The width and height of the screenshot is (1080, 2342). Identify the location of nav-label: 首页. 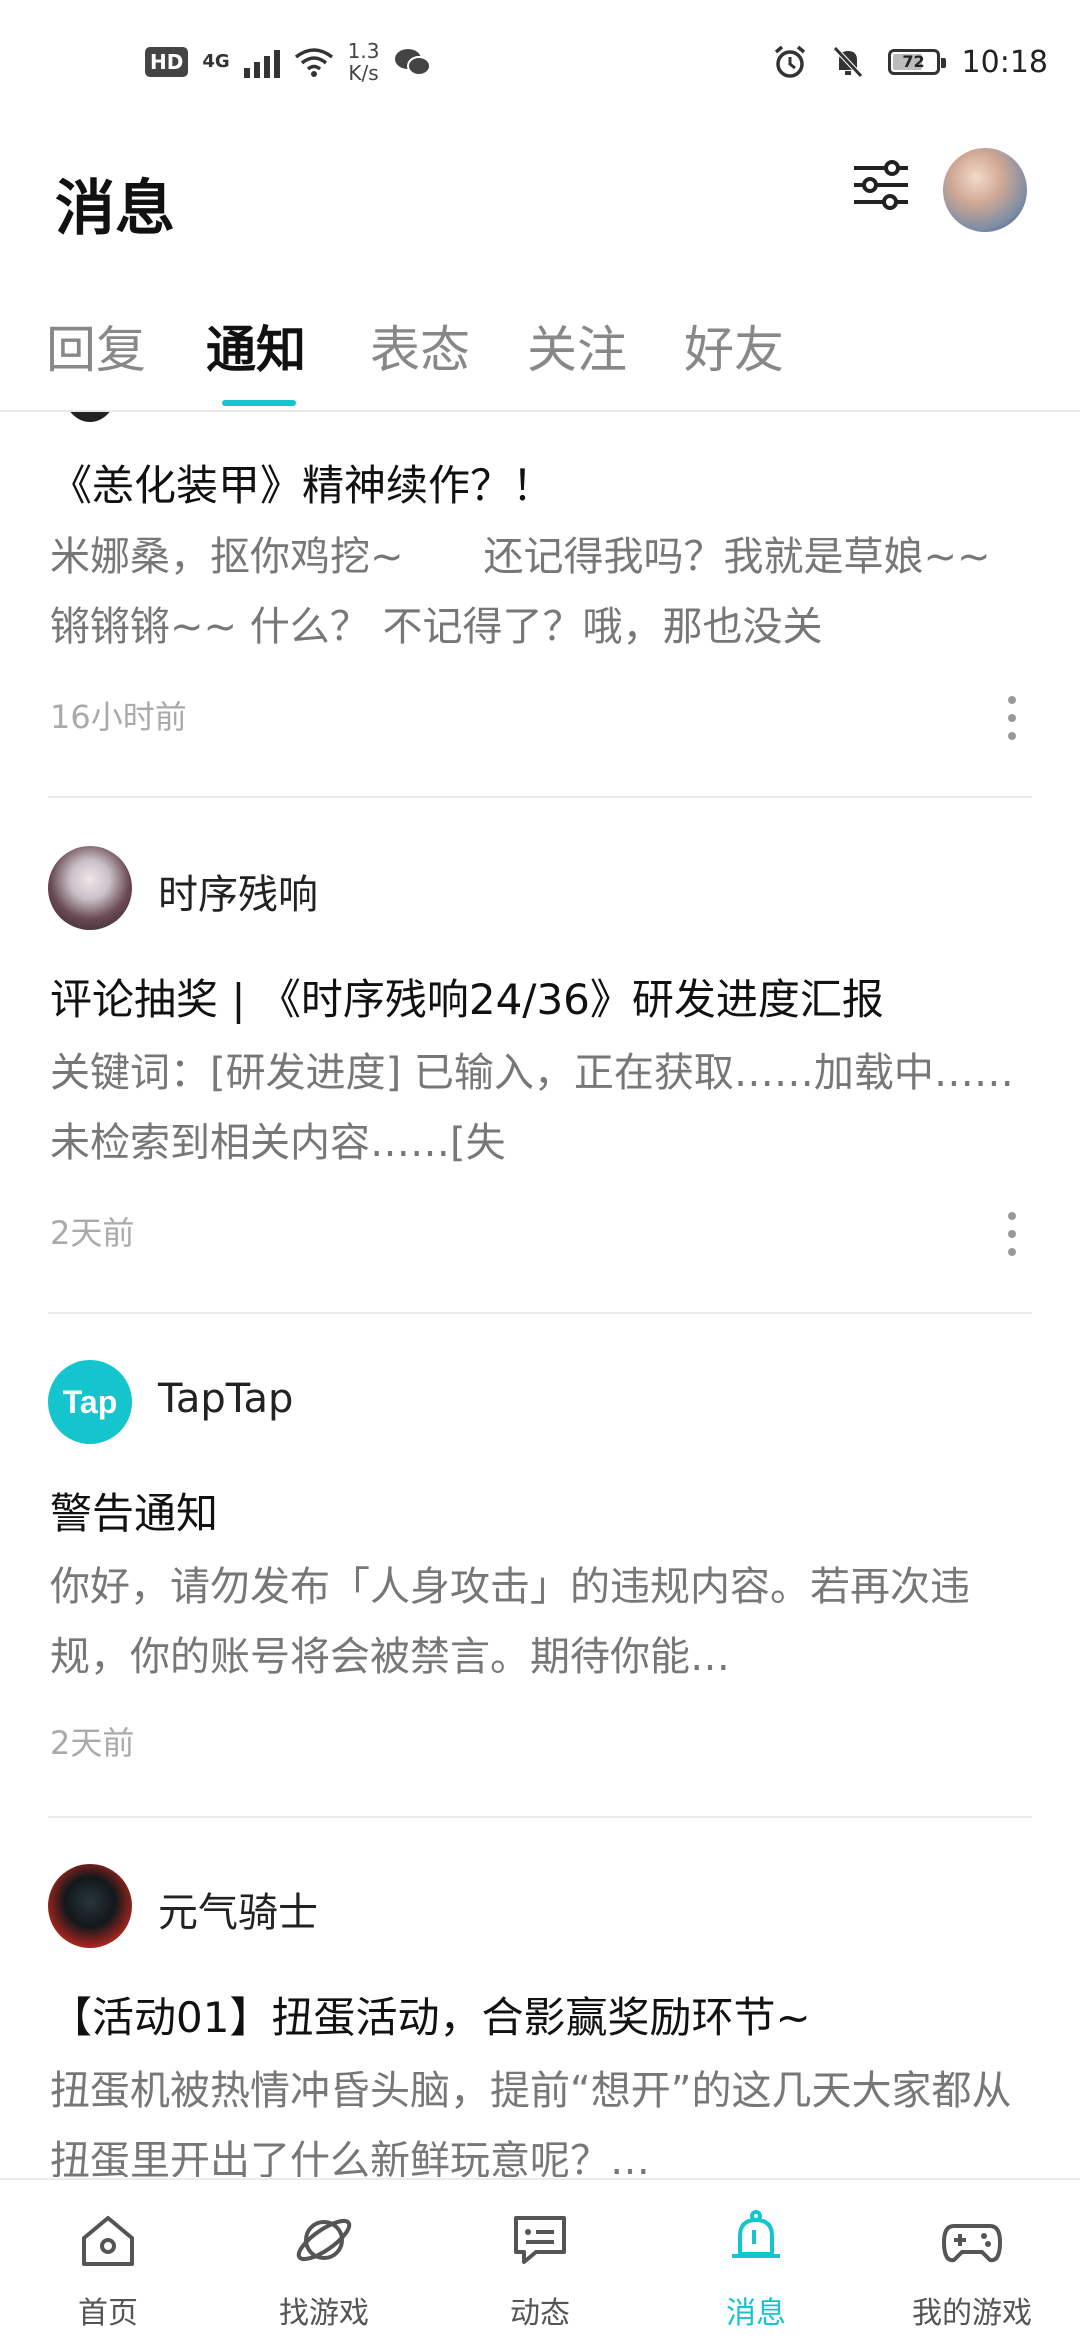
(108, 2313).